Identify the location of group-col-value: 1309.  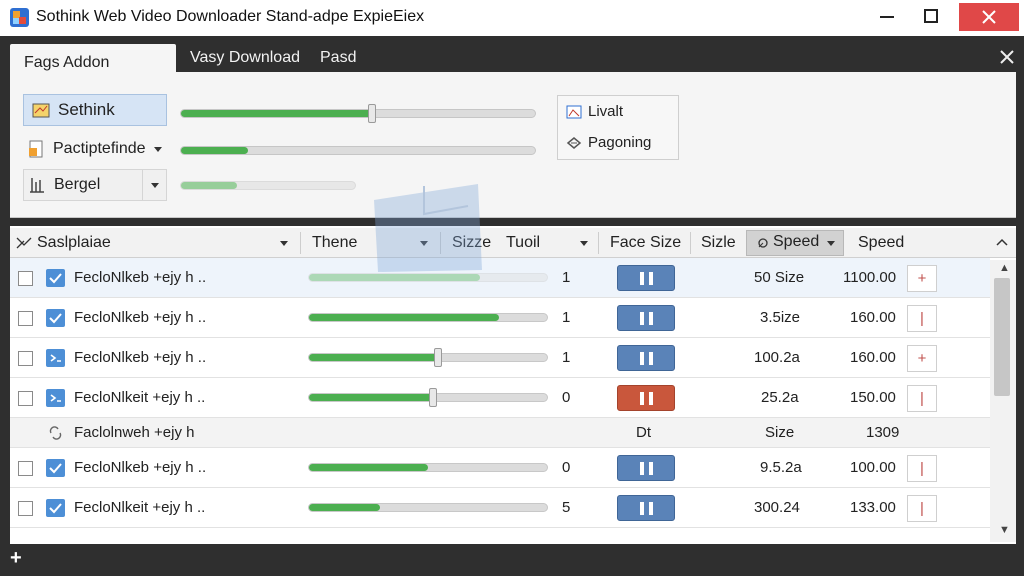
(883, 432).